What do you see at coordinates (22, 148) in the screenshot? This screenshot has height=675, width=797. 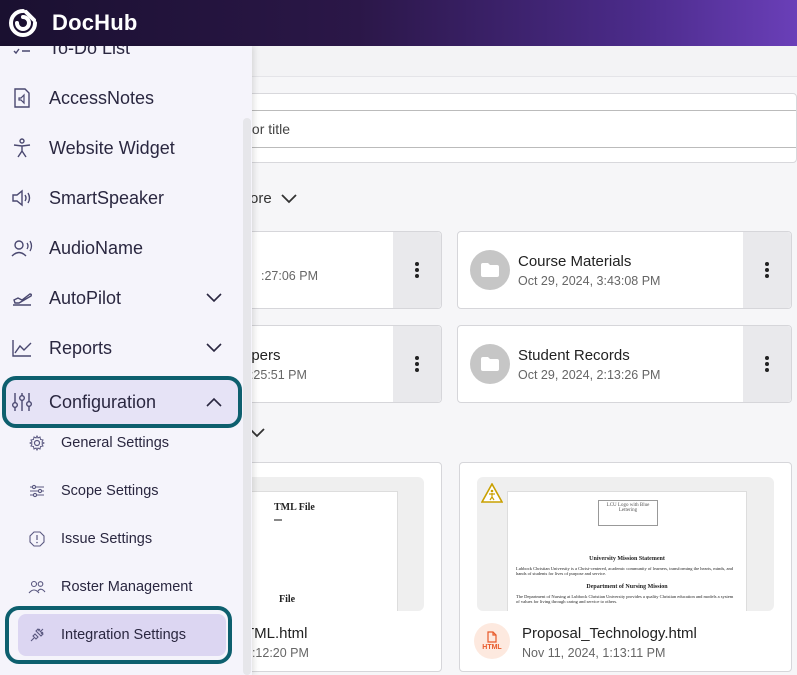 I see `accessibility-person-icon` at bounding box center [22, 148].